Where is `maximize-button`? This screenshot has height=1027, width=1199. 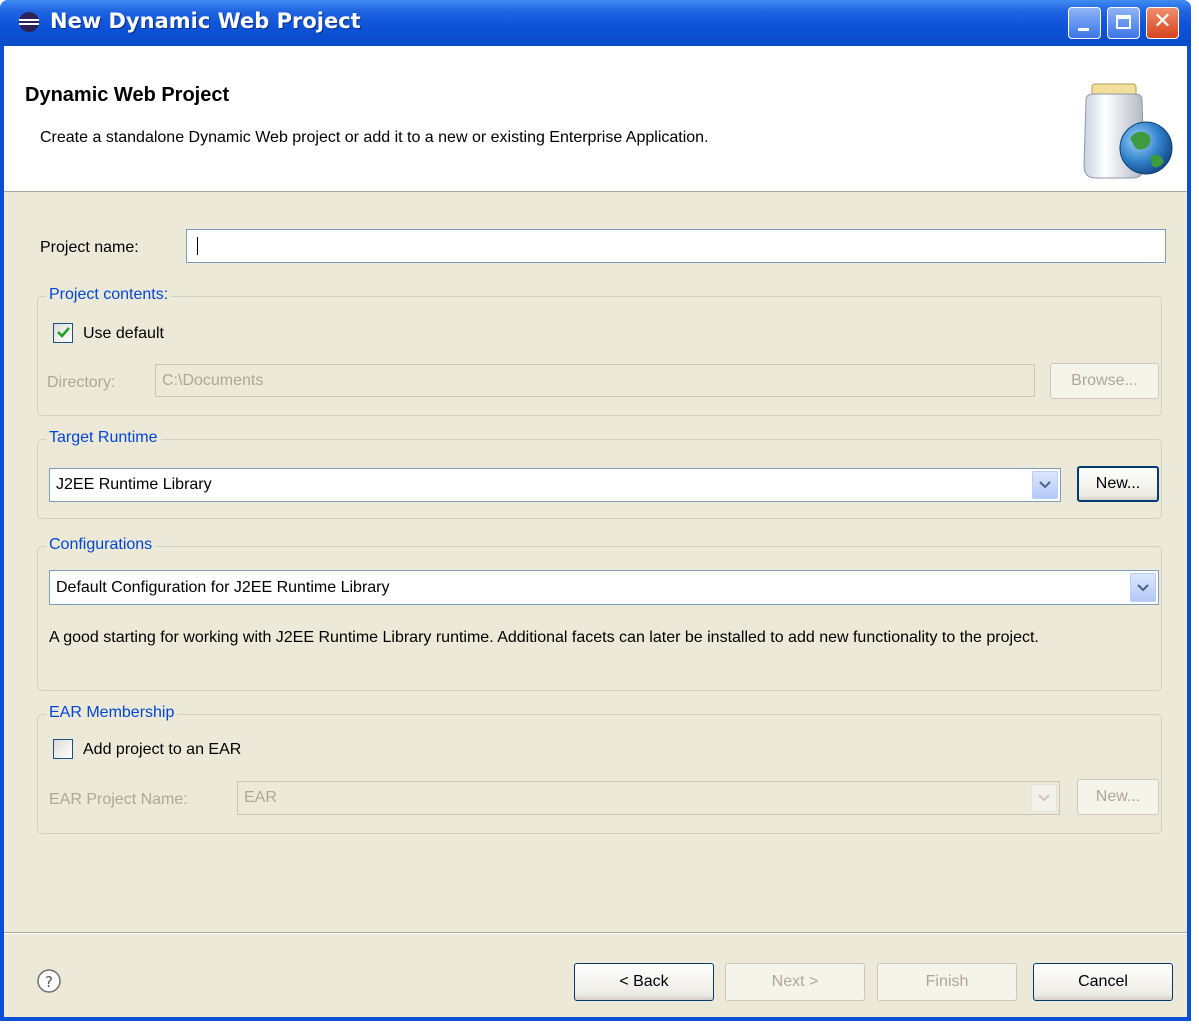
maximize-button is located at coordinates (1123, 23).